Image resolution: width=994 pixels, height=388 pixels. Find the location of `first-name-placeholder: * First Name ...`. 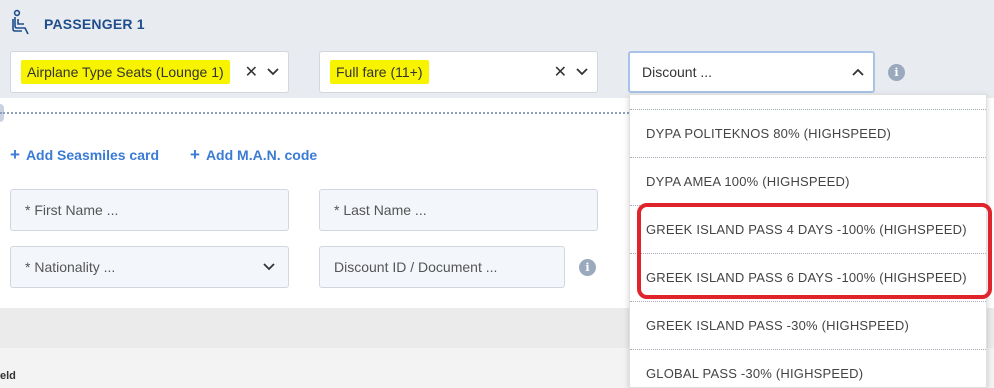

first-name-placeholder: * First Name ... is located at coordinates (72, 210).